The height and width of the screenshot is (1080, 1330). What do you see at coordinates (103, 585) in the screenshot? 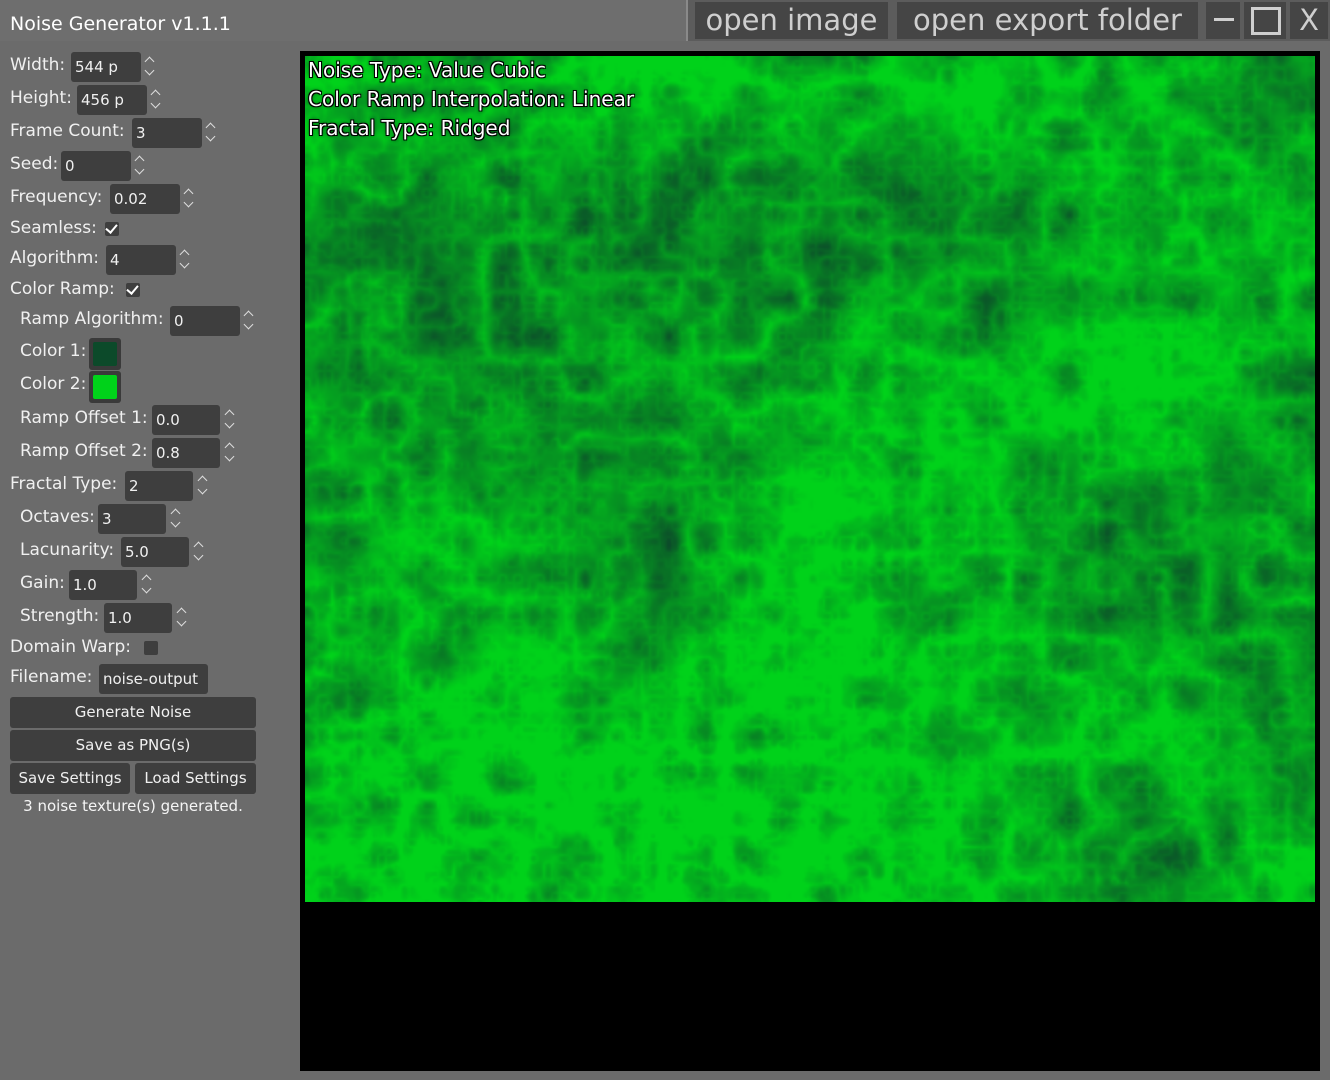
I see `gain-spinbox: 1.0` at bounding box center [103, 585].